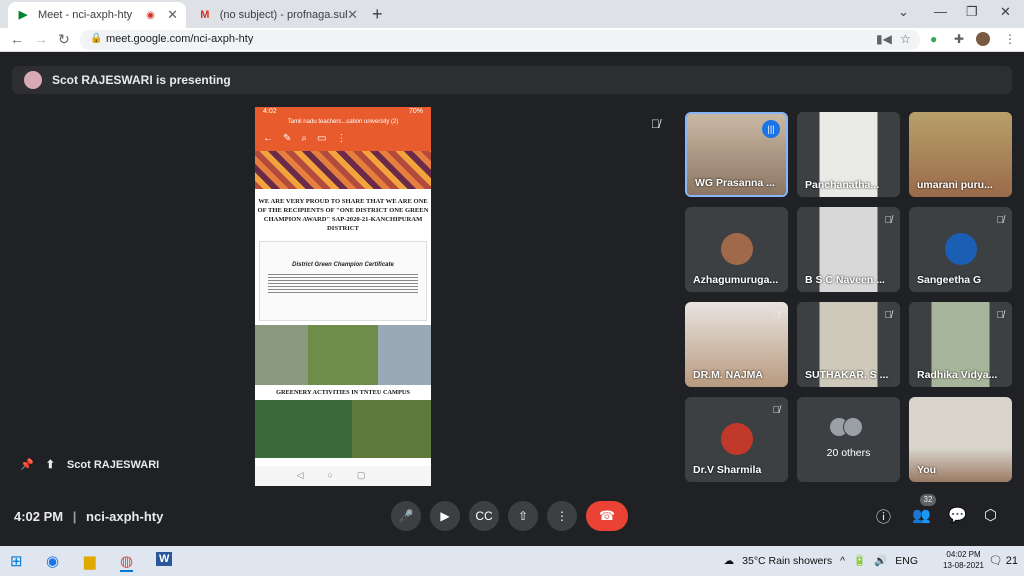 The width and height of the screenshot is (1024, 576). What do you see at coordinates (97, 15) in the screenshot?
I see `tab-meet: ▶ Meet - nci-axph-hty ◉ ✕` at bounding box center [97, 15].